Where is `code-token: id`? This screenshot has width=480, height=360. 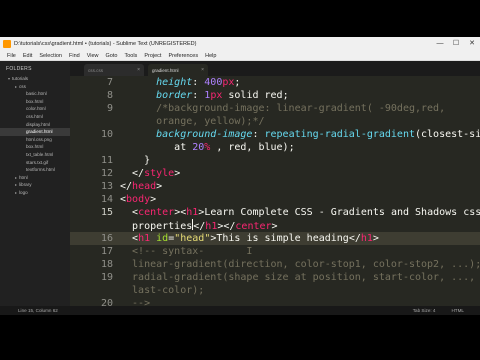 code-token: id is located at coordinates (162, 238).